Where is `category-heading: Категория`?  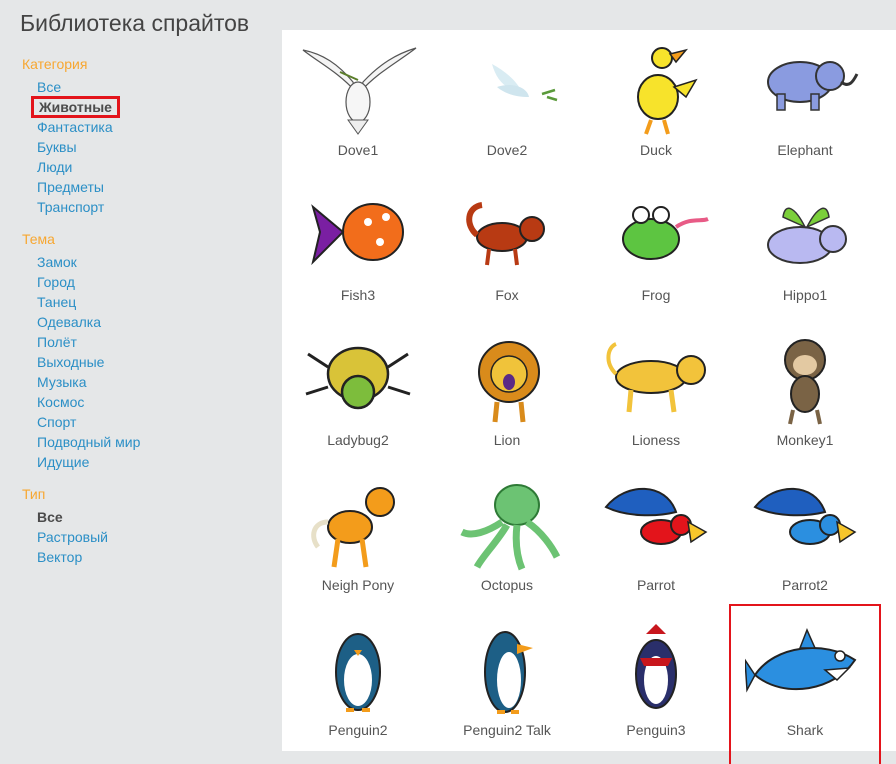
category-heading: Категория is located at coordinates (55, 64).